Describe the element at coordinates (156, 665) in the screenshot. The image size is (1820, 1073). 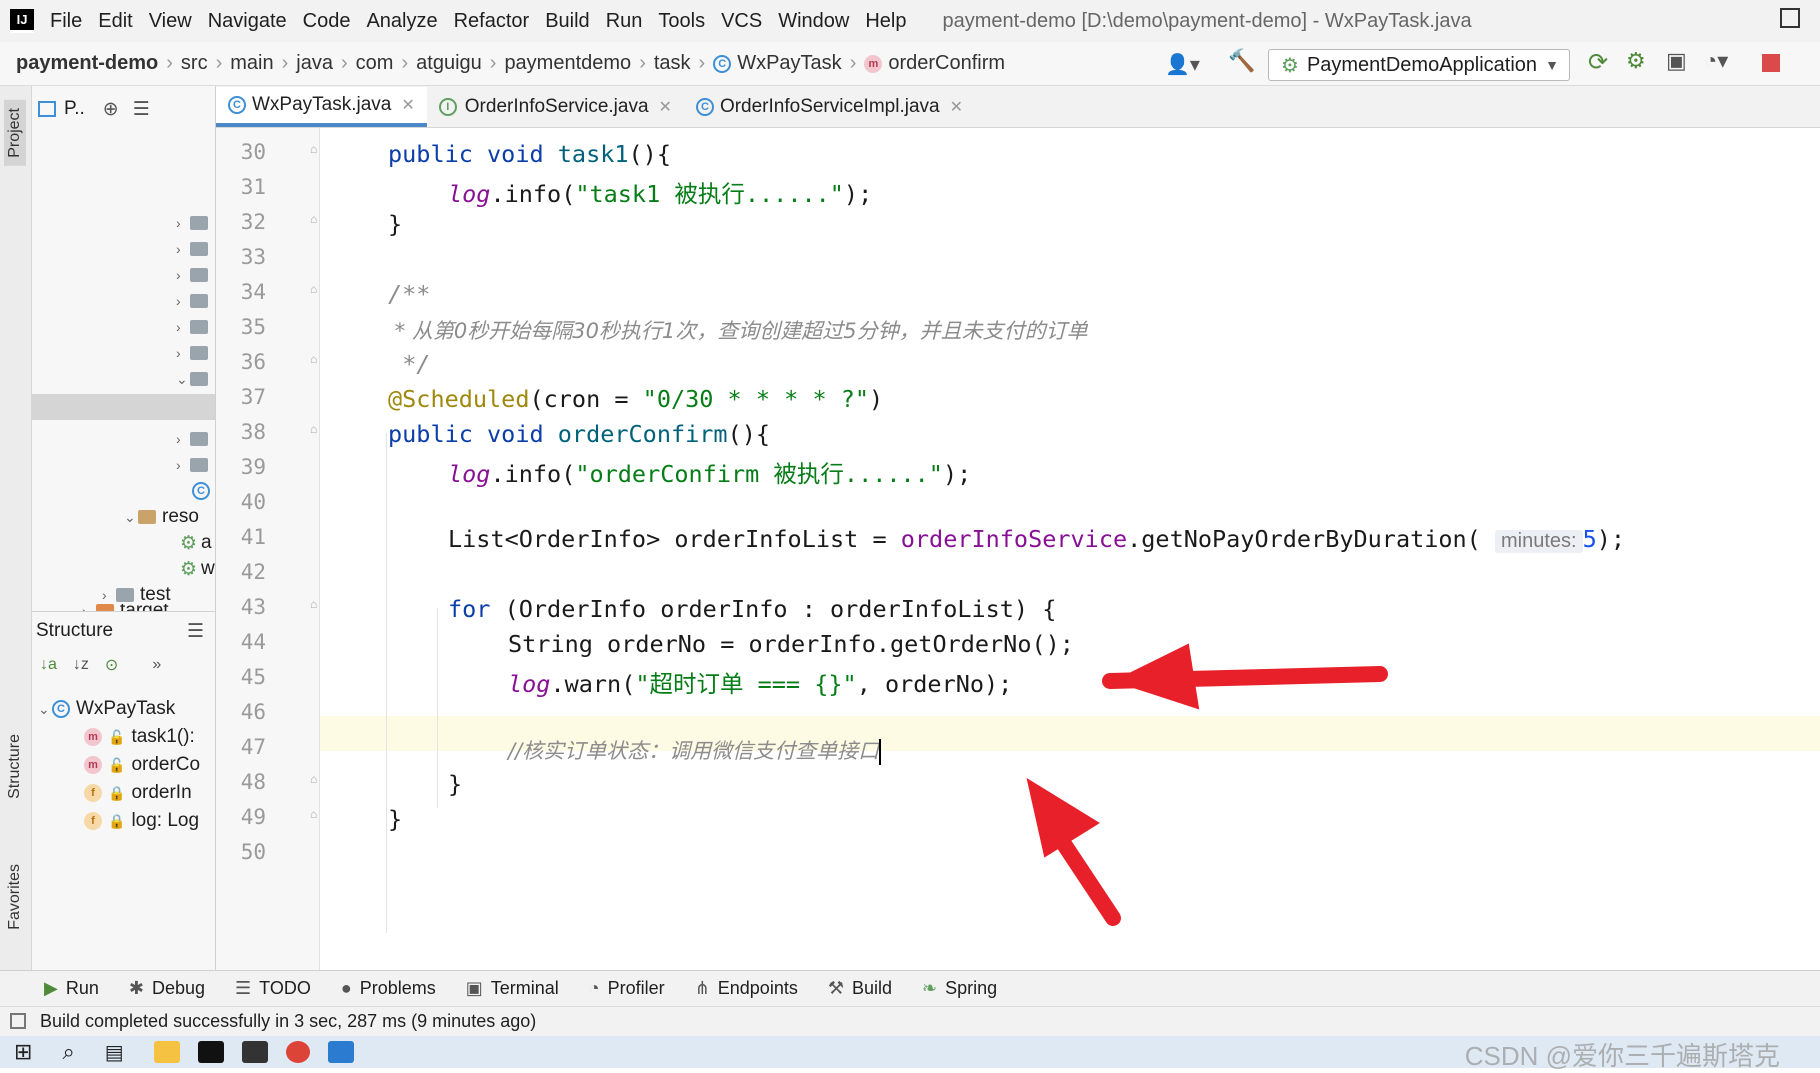
I see `more-icon: »` at that location.